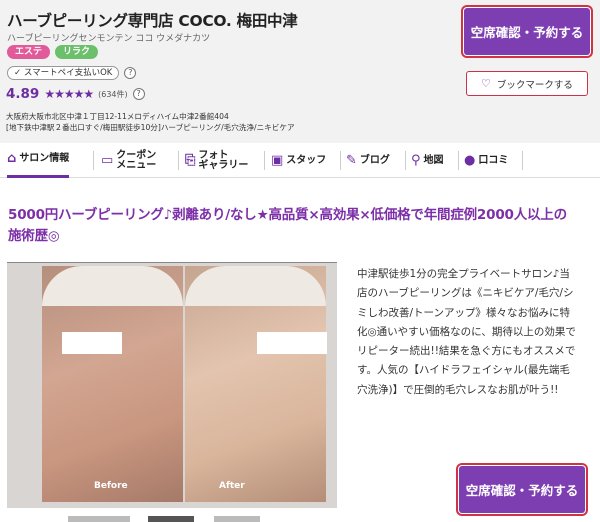  What do you see at coordinates (113, 94) in the screenshot?
I see `review-count: (634件)` at bounding box center [113, 94].